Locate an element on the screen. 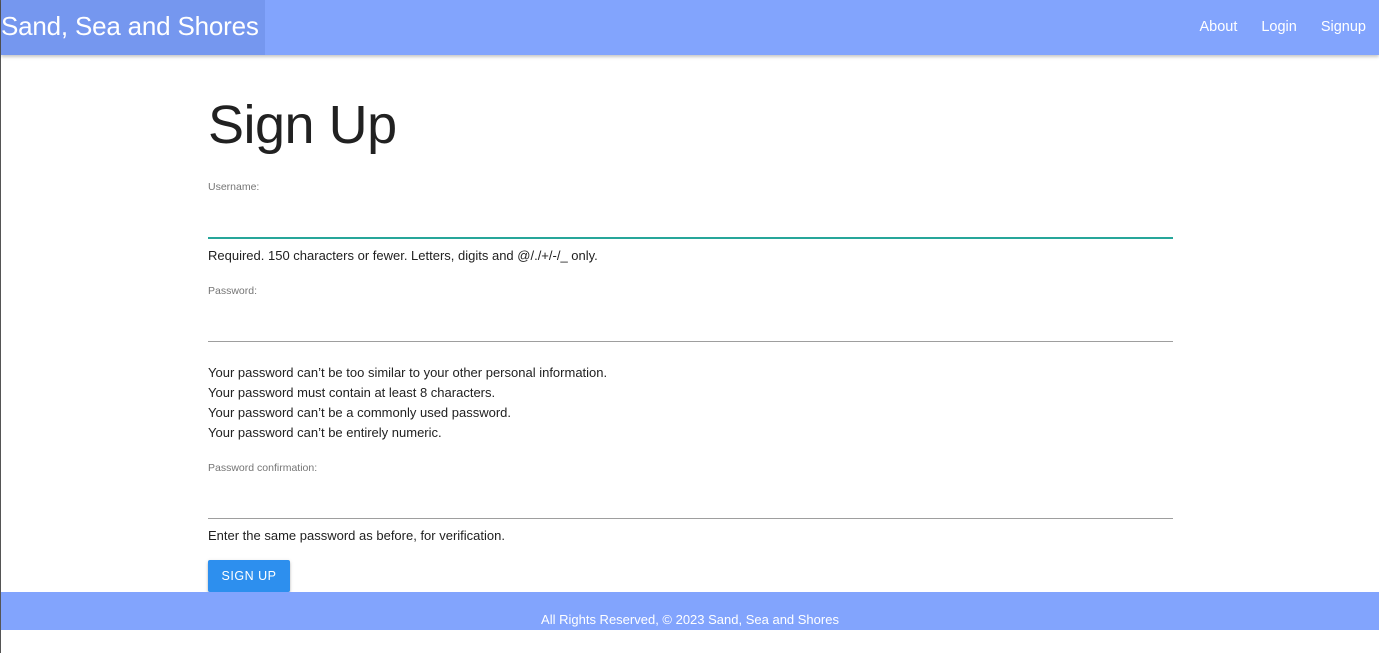 The width and height of the screenshot is (1379, 653). page-title: Sign Up is located at coordinates (302, 125).